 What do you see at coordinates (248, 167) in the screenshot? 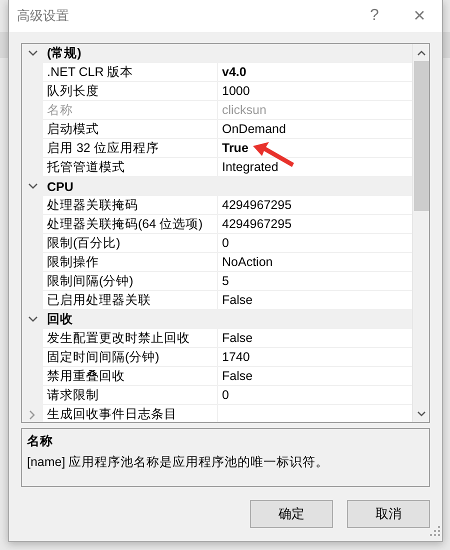
I see `property-value: Integrated` at bounding box center [248, 167].